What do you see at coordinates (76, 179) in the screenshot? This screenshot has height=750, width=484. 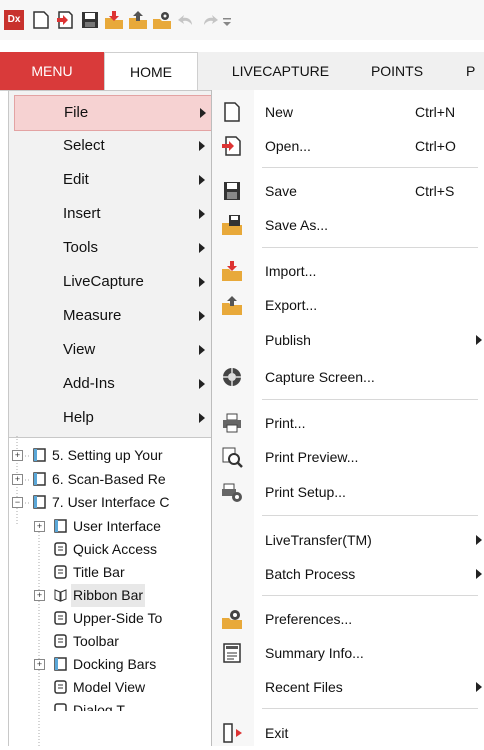 I see `menu-item-label: Edit` at bounding box center [76, 179].